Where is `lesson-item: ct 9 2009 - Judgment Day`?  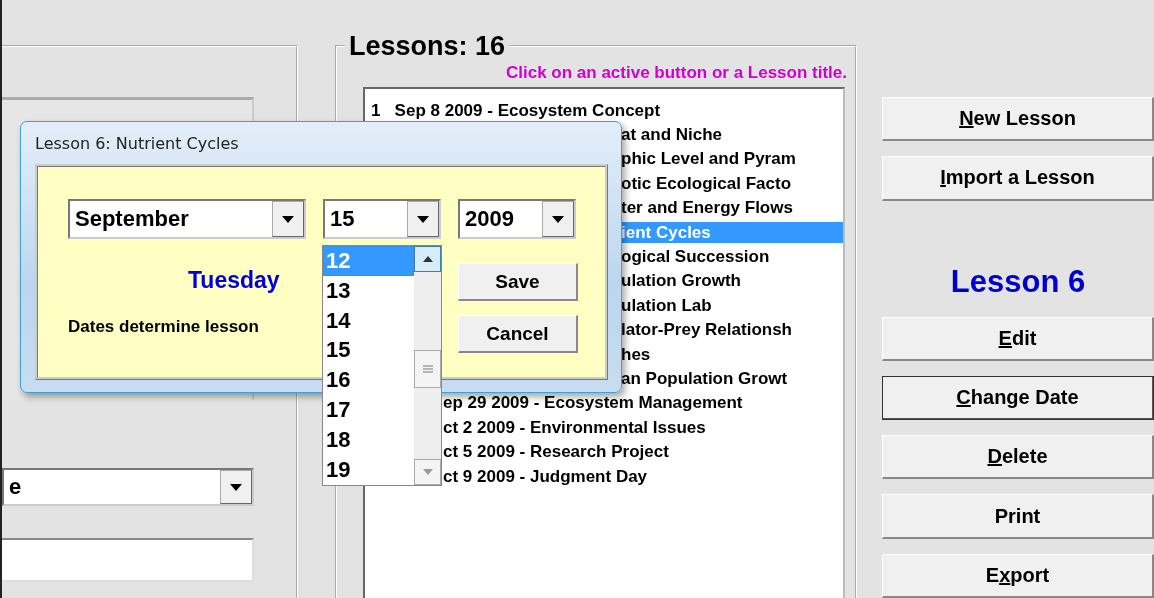
lesson-item: ct 9 2009 - Judgment Day is located at coordinates (547, 476).